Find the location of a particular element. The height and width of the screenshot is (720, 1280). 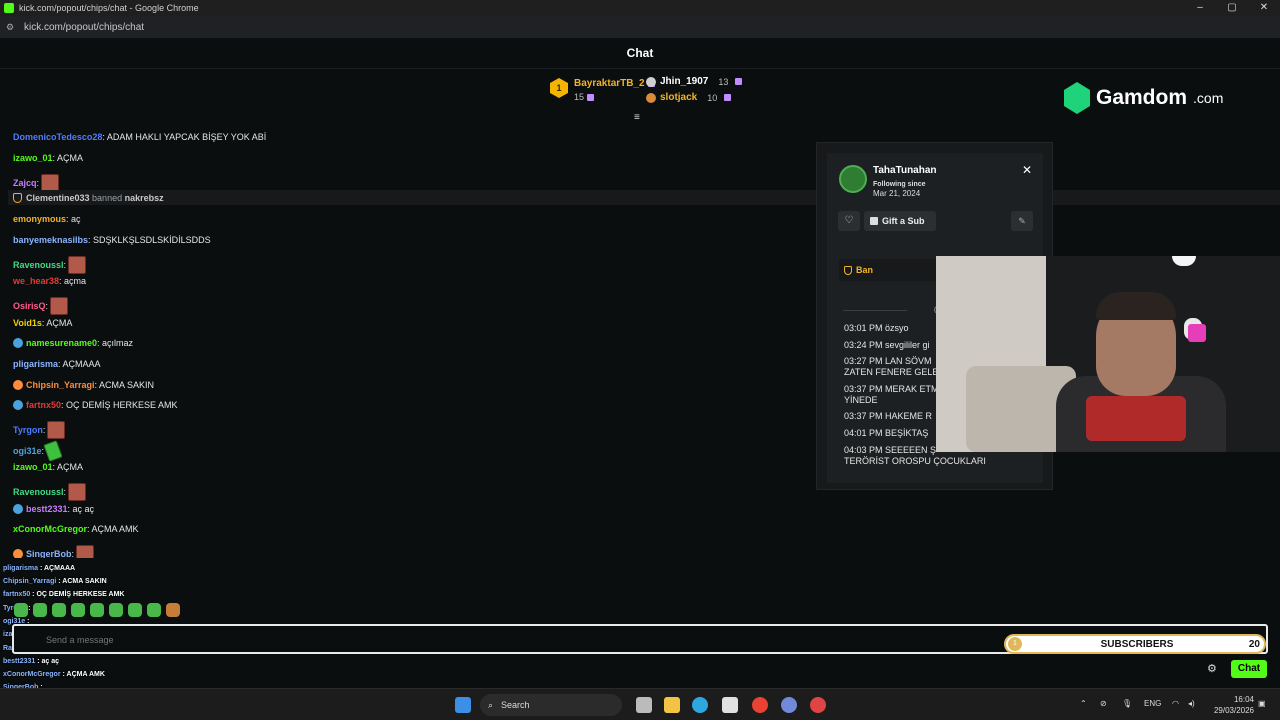

chat-username: DomenicoTedesco28 is located at coordinates (57, 137).